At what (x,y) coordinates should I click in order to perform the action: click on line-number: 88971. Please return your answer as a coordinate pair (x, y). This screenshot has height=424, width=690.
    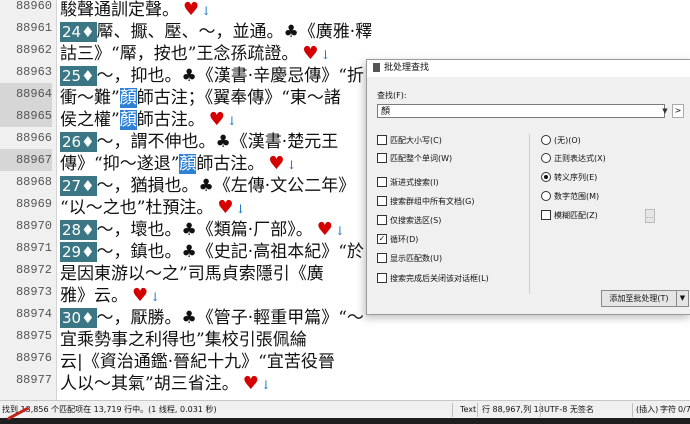
    Looking at the image, I should click on (33, 248).